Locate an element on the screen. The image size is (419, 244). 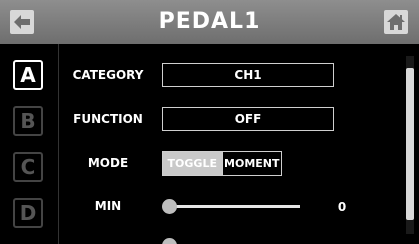
mode-label: MODE is located at coordinates (108, 163).